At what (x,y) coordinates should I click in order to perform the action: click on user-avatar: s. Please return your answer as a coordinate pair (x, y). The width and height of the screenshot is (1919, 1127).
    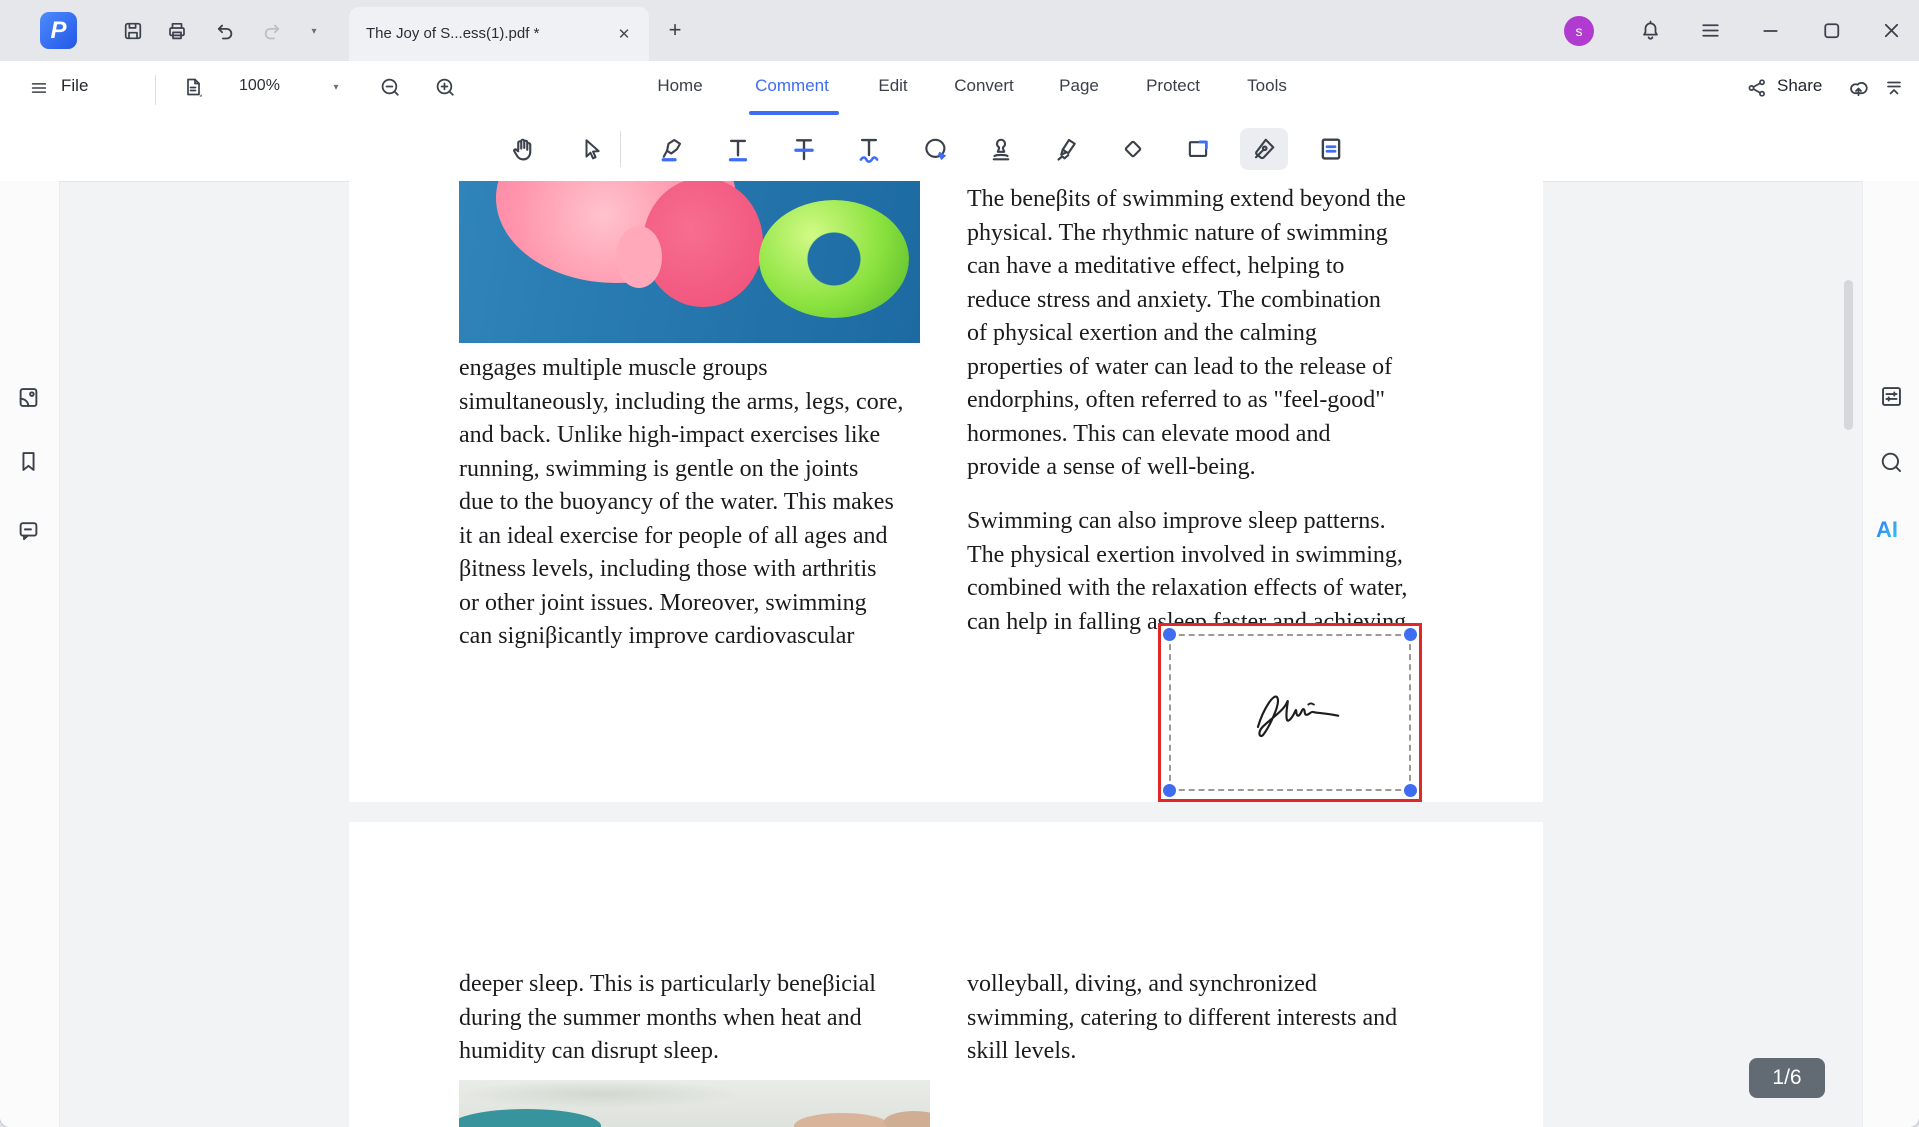
    Looking at the image, I should click on (1579, 31).